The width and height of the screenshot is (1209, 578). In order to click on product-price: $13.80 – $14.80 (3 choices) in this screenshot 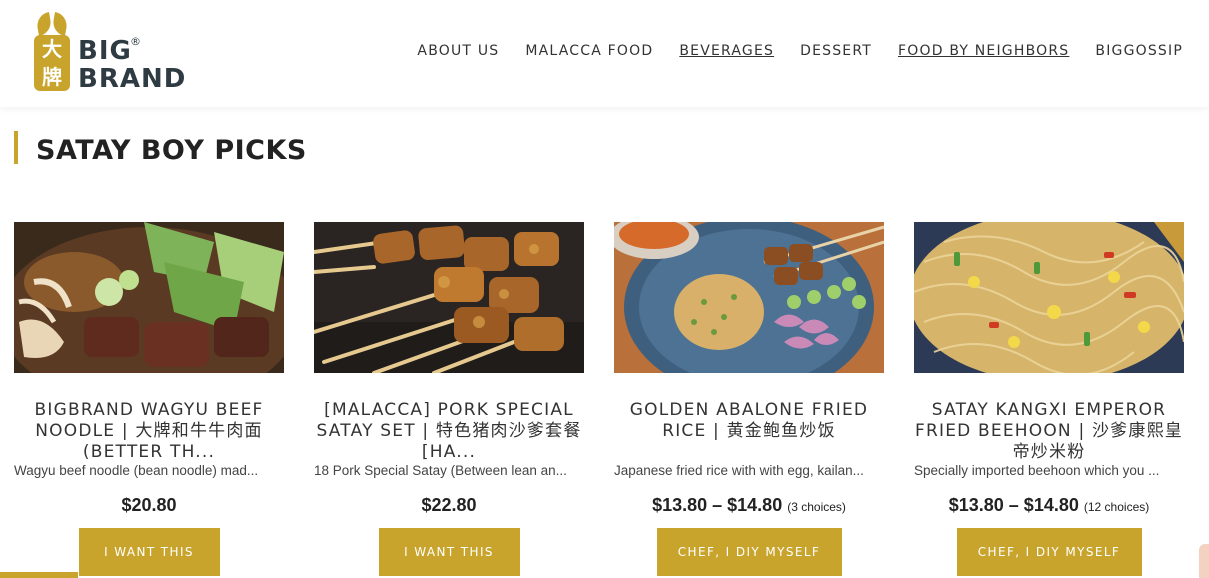, I will do `click(749, 505)`.